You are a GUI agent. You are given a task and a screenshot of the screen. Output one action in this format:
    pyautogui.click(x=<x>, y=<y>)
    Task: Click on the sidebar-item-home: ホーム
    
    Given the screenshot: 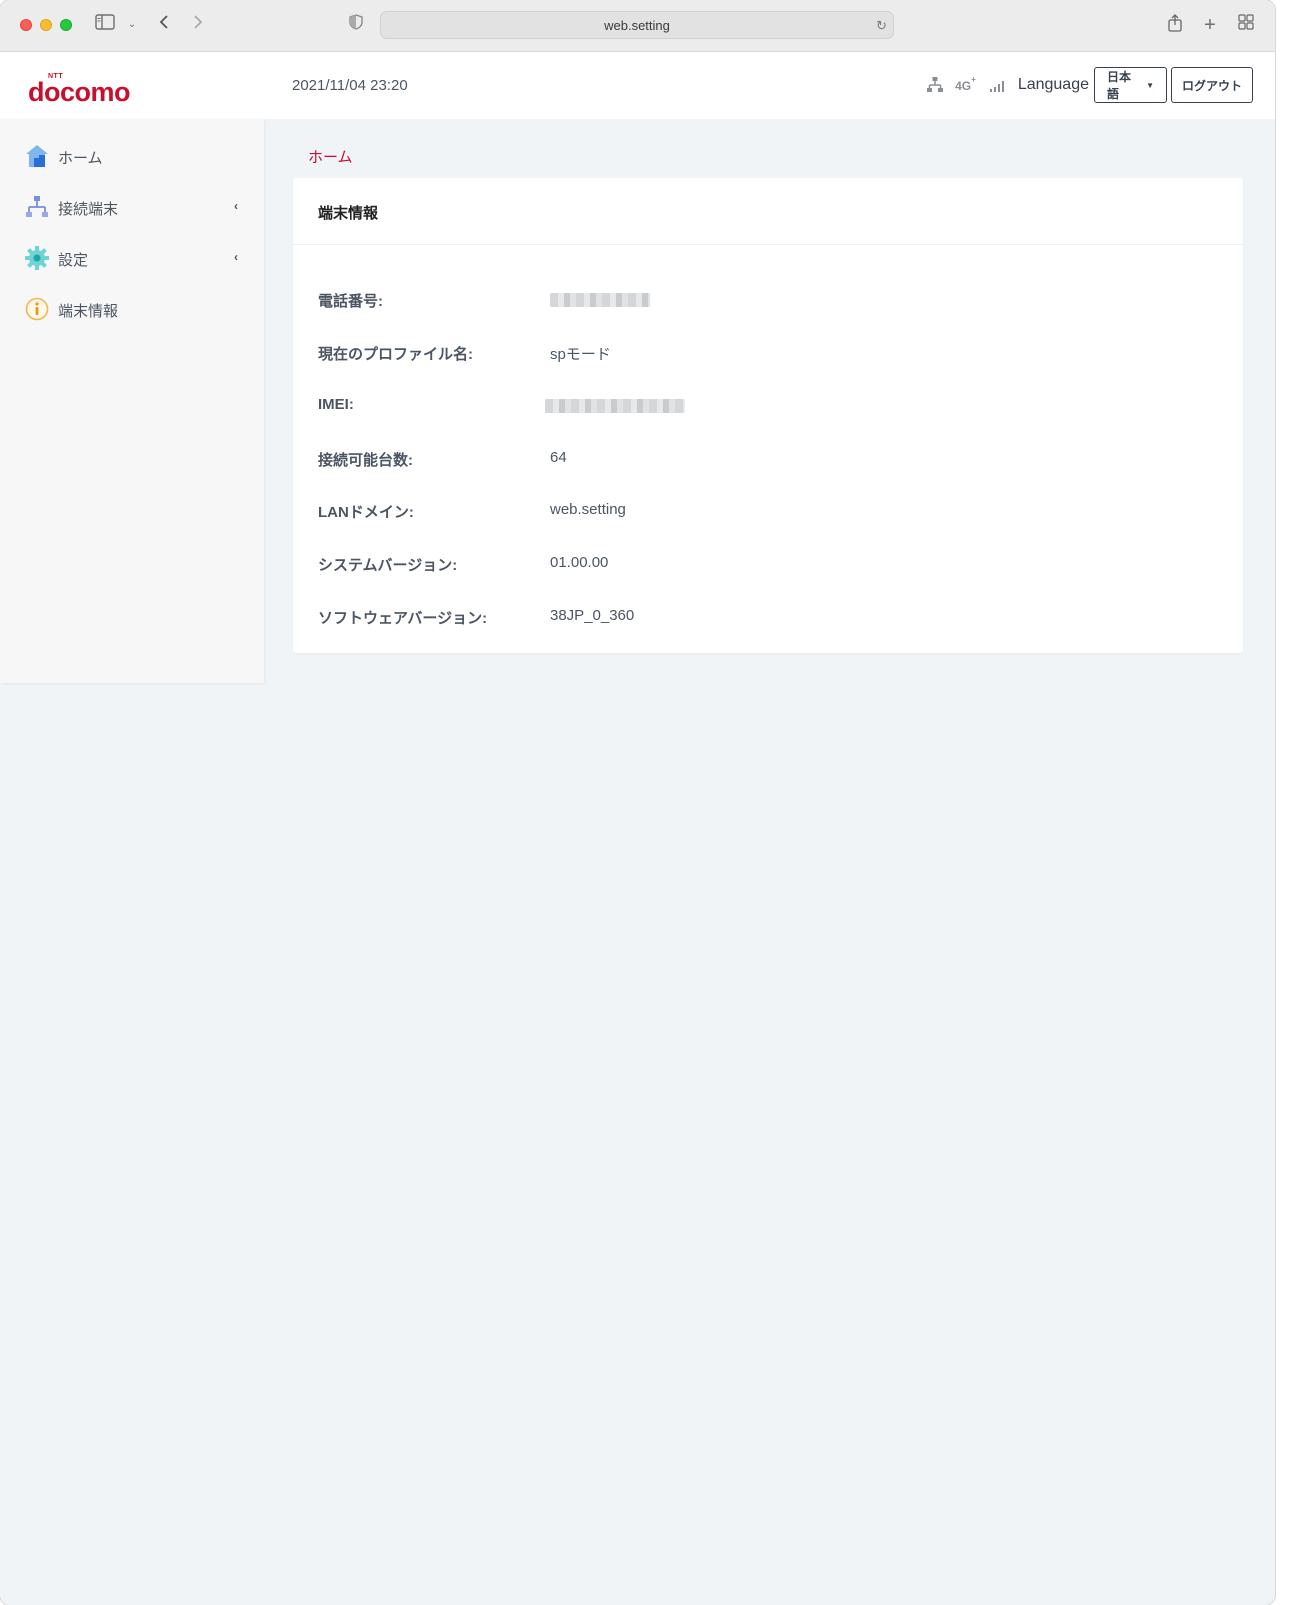 What is the action you would take?
    pyautogui.click(x=132, y=156)
    